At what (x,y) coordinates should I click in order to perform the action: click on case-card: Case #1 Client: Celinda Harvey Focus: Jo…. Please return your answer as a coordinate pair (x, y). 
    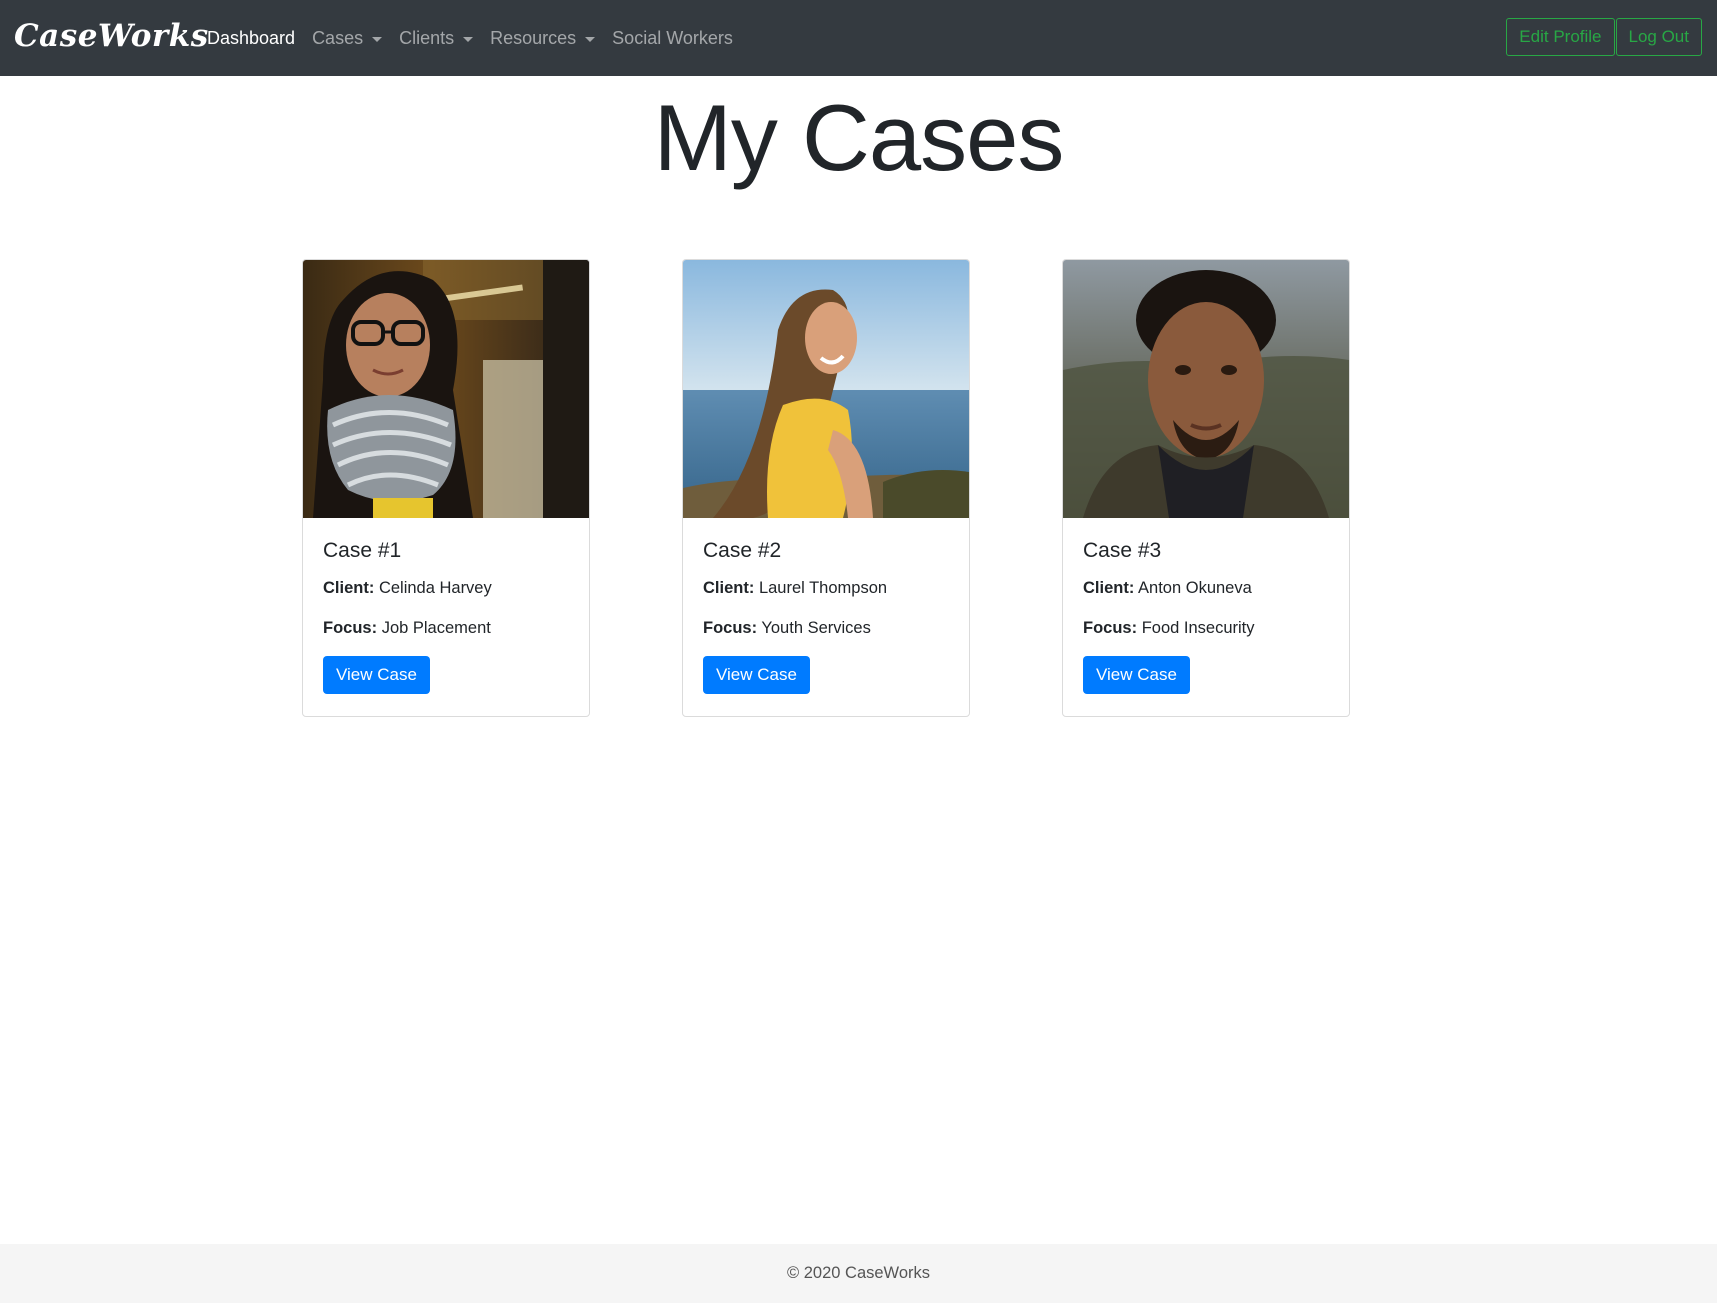
    Looking at the image, I should click on (446, 488).